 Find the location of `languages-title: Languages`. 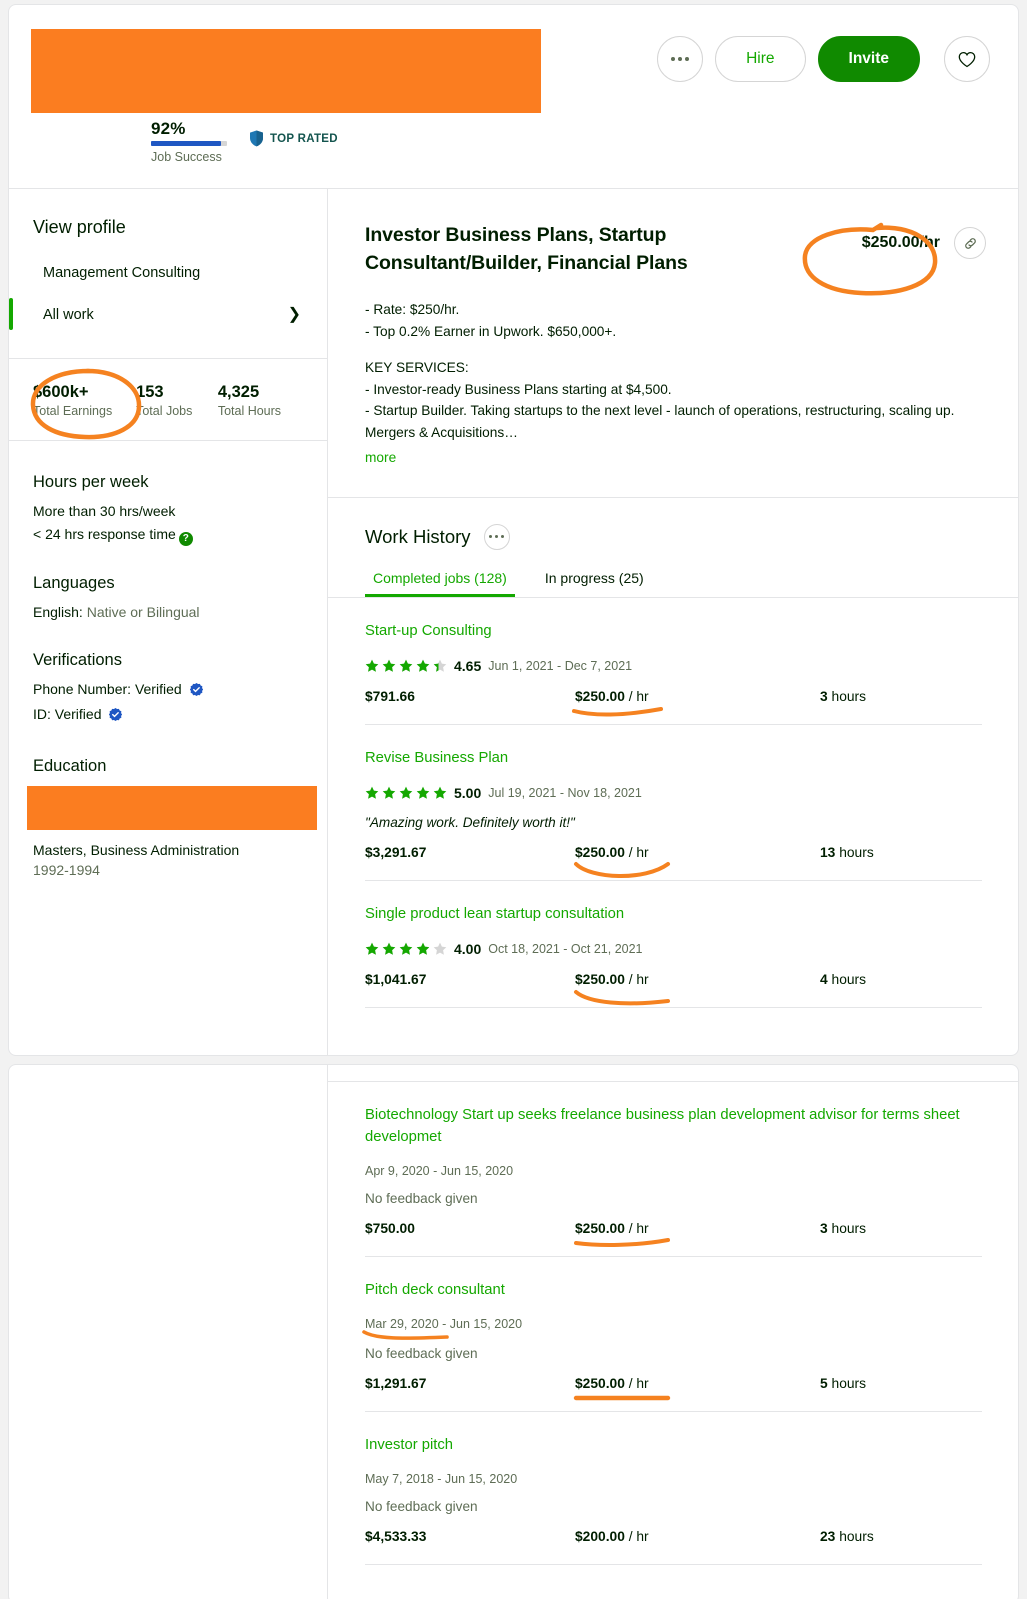

languages-title: Languages is located at coordinates (74, 582).